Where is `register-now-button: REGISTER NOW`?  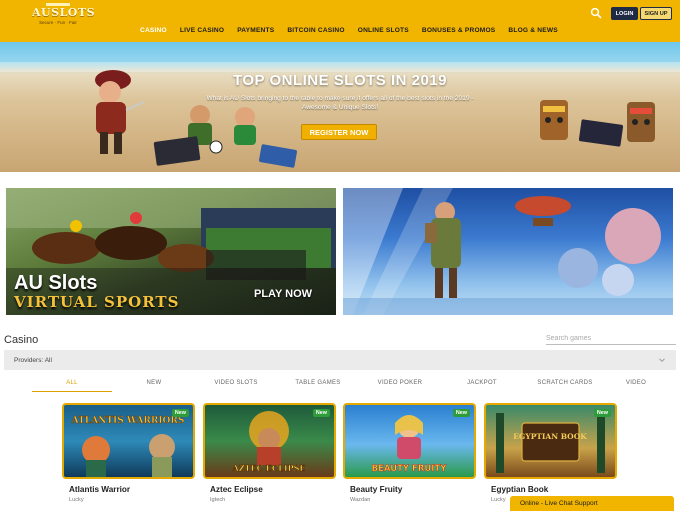 register-now-button: REGISTER NOW is located at coordinates (339, 132).